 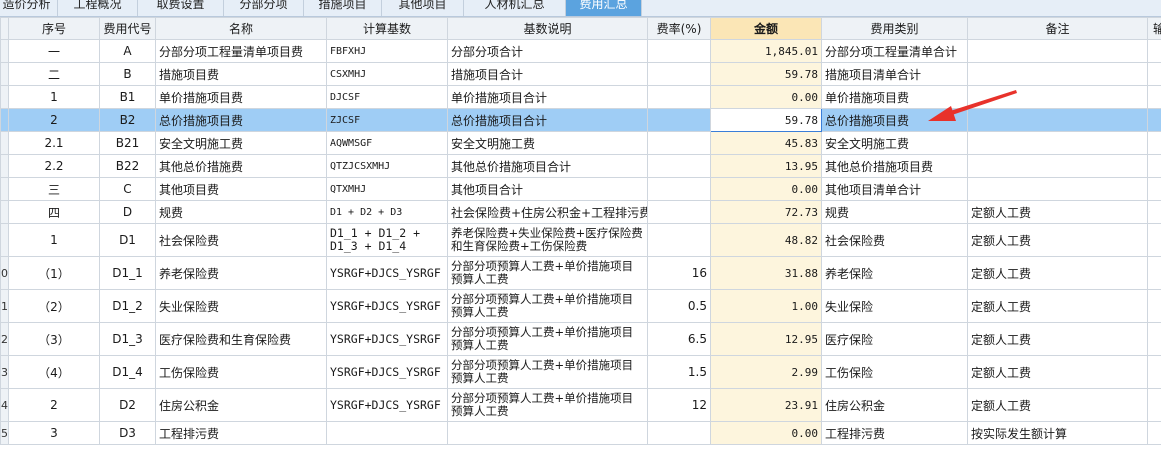 I want to click on base-cell: AQWMSGF, so click(x=387, y=143).